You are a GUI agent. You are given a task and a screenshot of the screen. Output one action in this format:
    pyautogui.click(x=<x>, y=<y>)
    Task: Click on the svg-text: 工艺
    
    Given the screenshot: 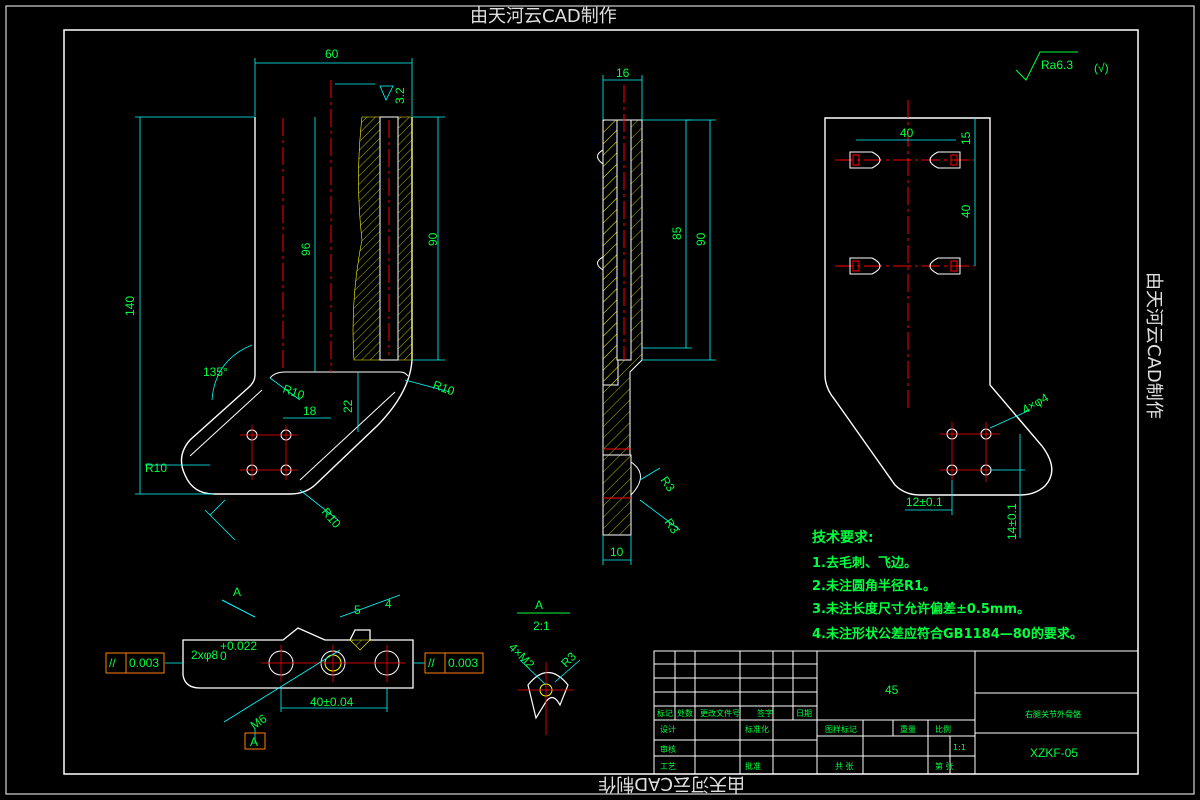 What is the action you would take?
    pyautogui.click(x=668, y=766)
    